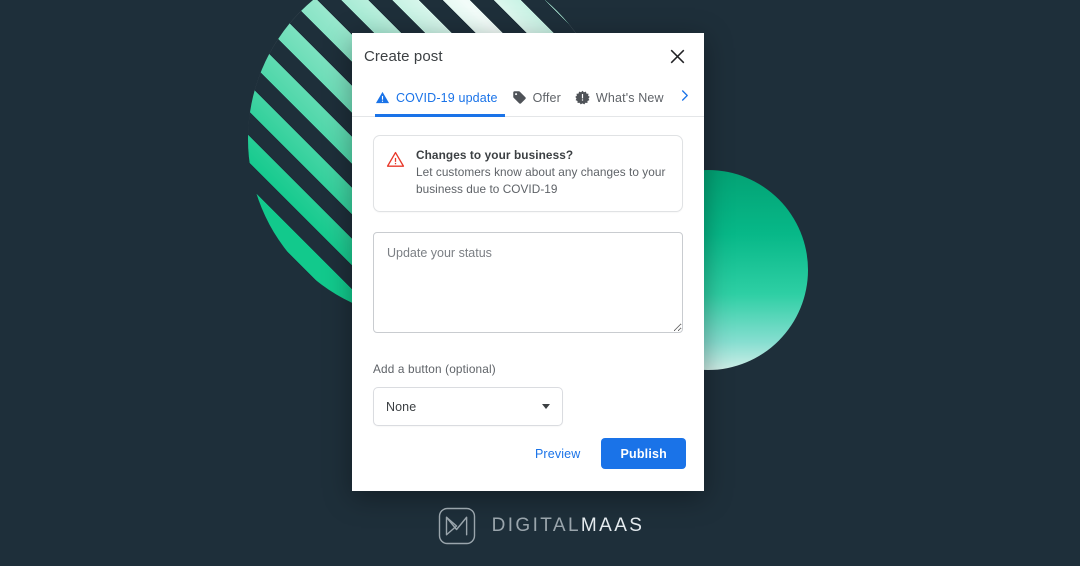 Image resolution: width=1080 pixels, height=566 pixels. I want to click on tab-label: Offer, so click(546, 97).